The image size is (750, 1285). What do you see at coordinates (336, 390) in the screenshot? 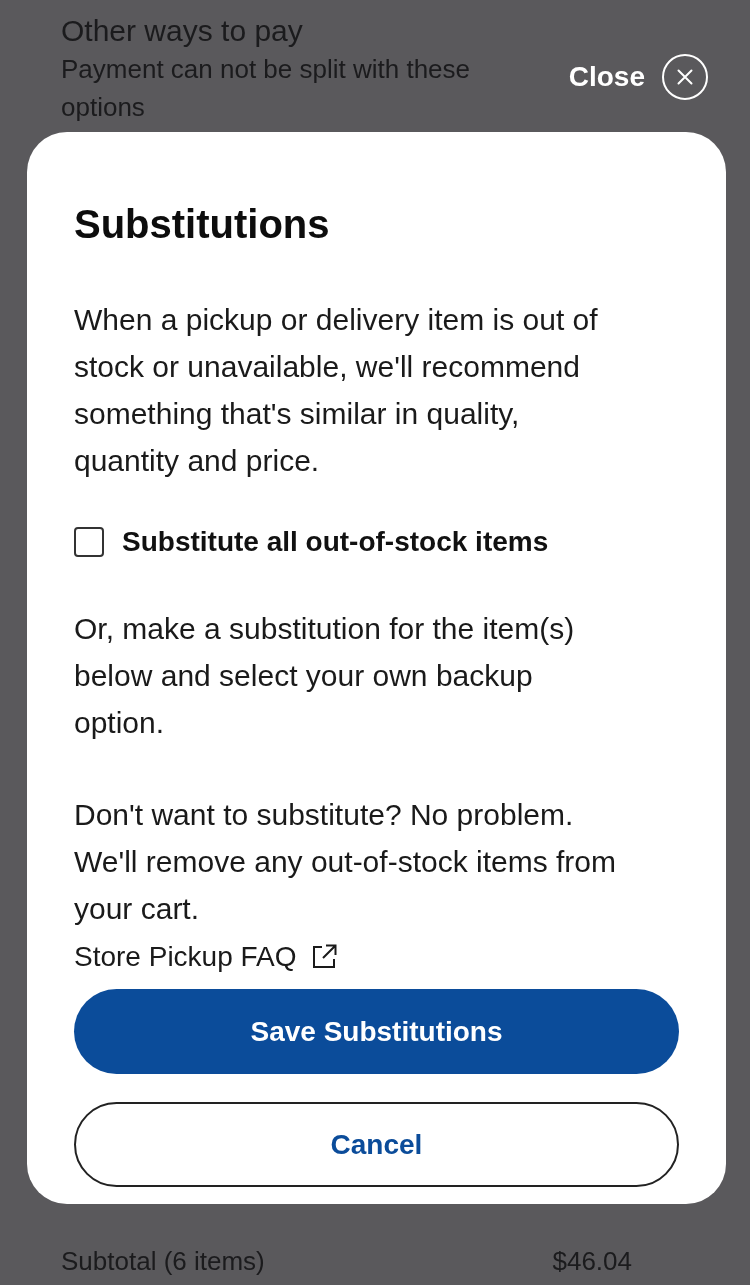
I see `intro-text: When a pickup or delivery item is out of stock or unavailable, we'll recommend something that's similar in quality, quantity and price.` at bounding box center [336, 390].